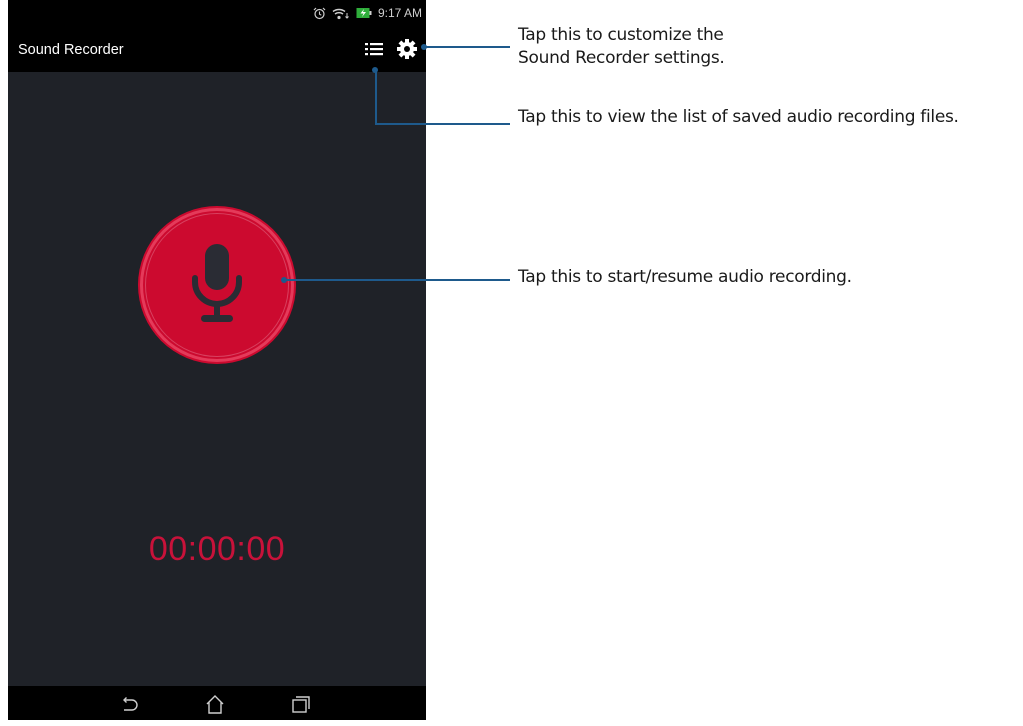 The image size is (1023, 726). I want to click on back-button, so click(129, 704).